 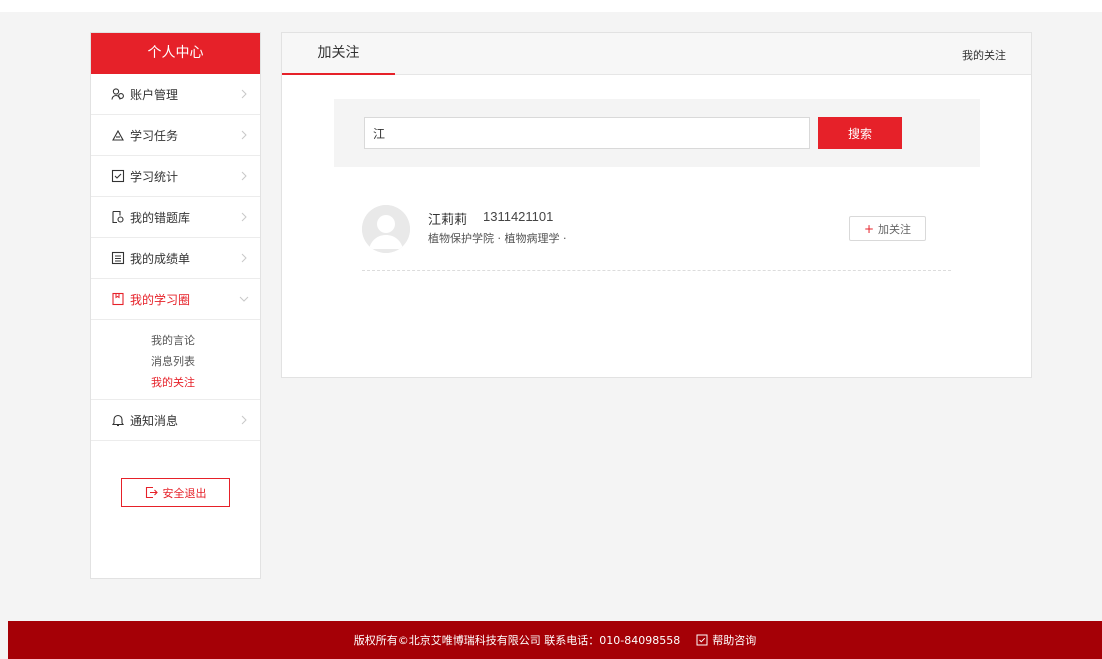 I want to click on chevron-down-icon, so click(x=244, y=299).